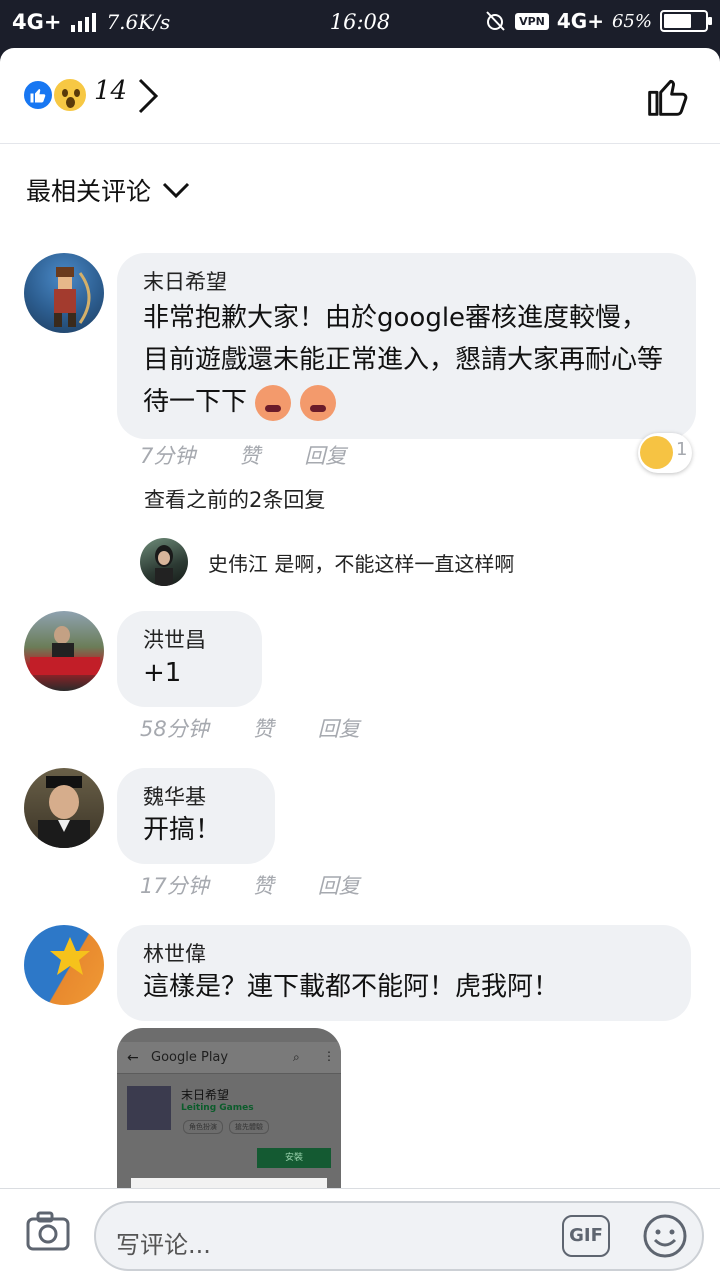  I want to click on chevron-down-icon, so click(176, 190).